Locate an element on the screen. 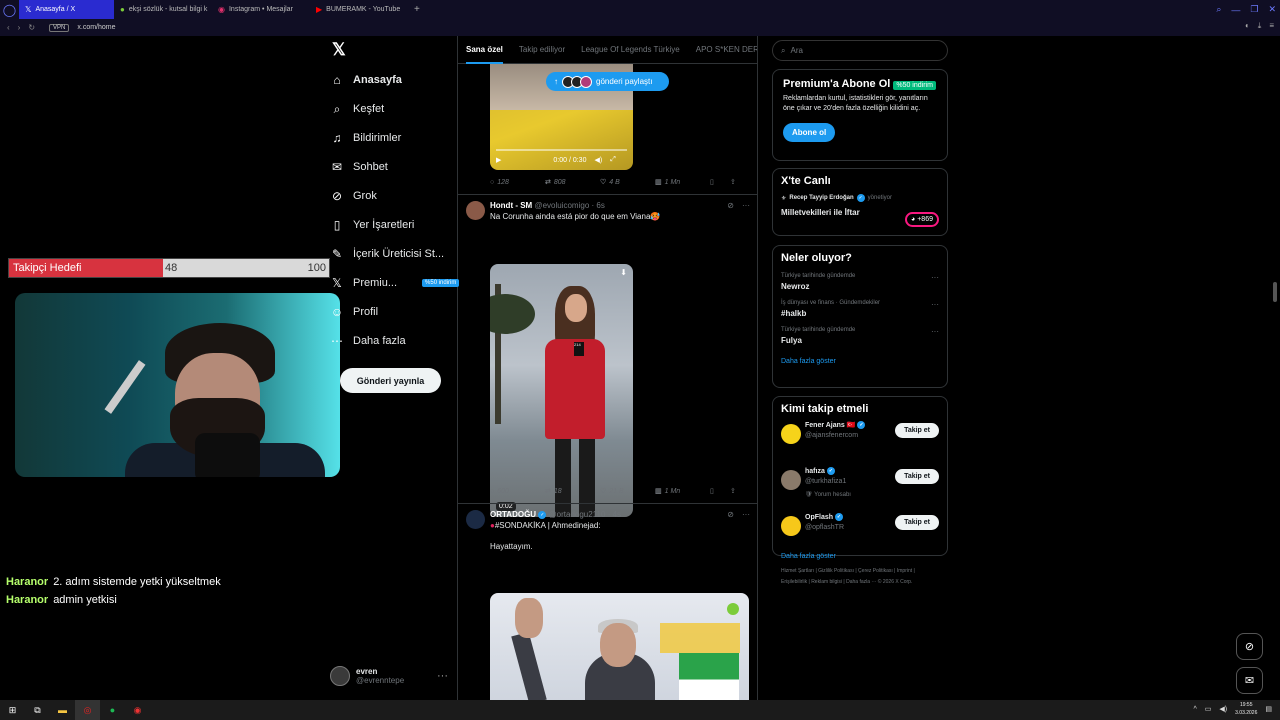 This screenshot has width=1280, height=720. nav-premium: 𝕏 Premiu... %50 indirim is located at coordinates (395, 283).